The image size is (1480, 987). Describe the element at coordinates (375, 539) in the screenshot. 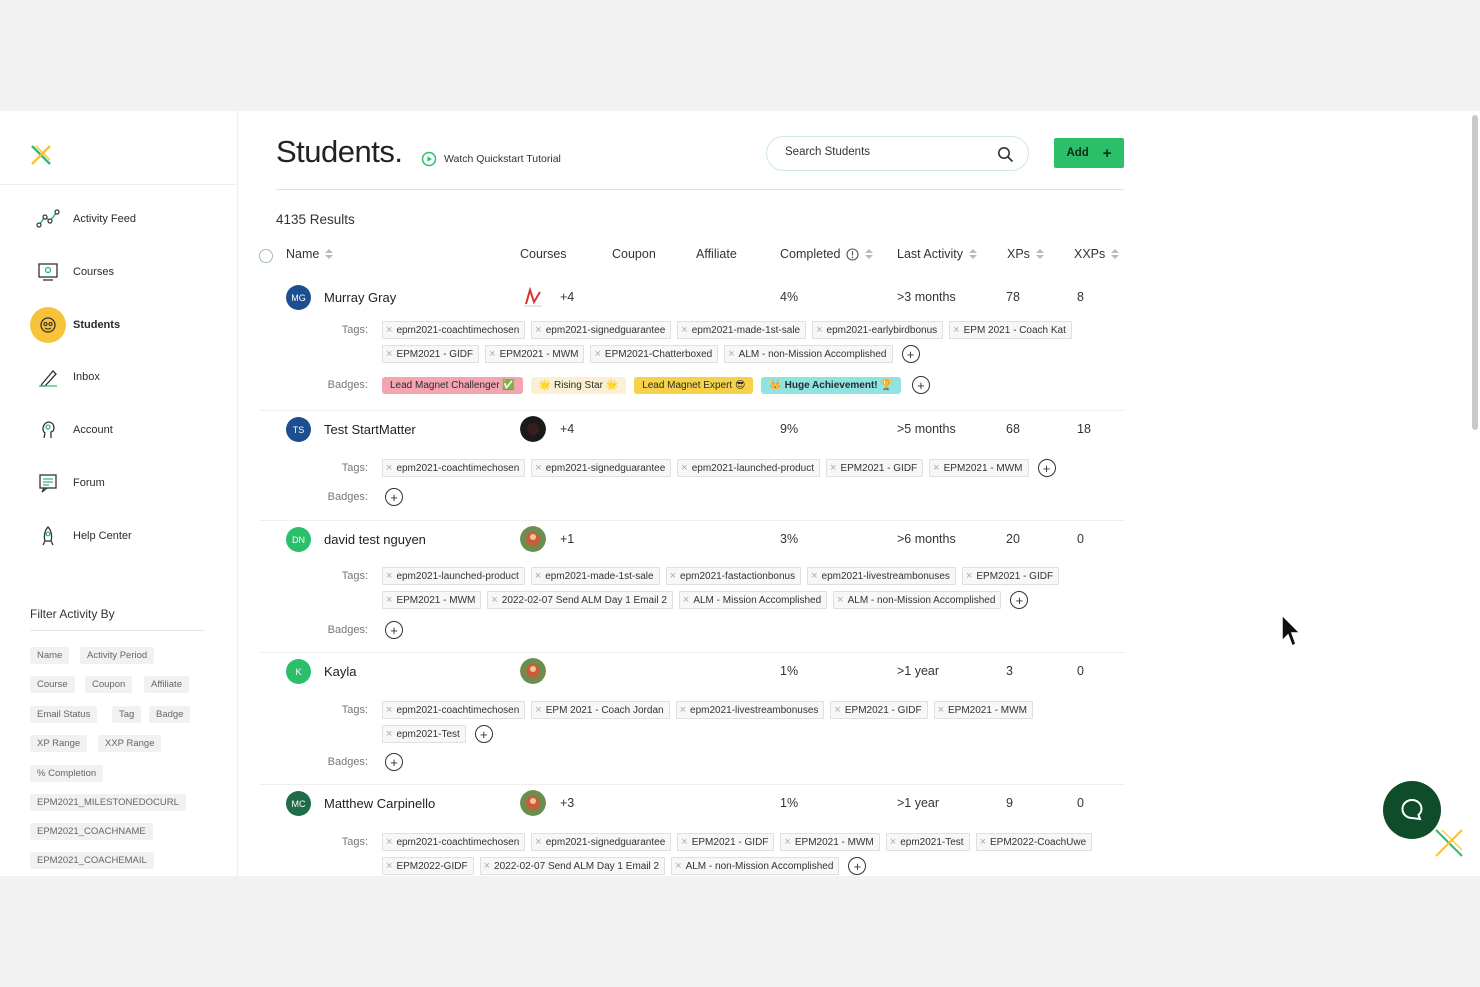

I see `student-name: david test nguyen` at that location.